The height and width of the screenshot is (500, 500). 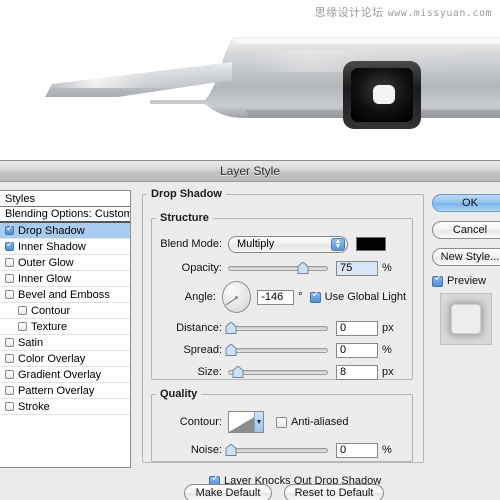 I want to click on ok-button: OK, so click(x=466, y=203).